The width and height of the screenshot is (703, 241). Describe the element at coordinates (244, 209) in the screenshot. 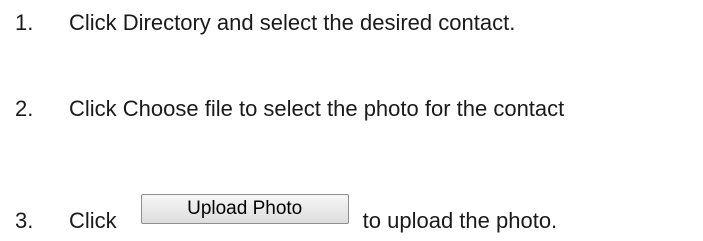

I see `upload-photo-button: Upload Photo` at that location.